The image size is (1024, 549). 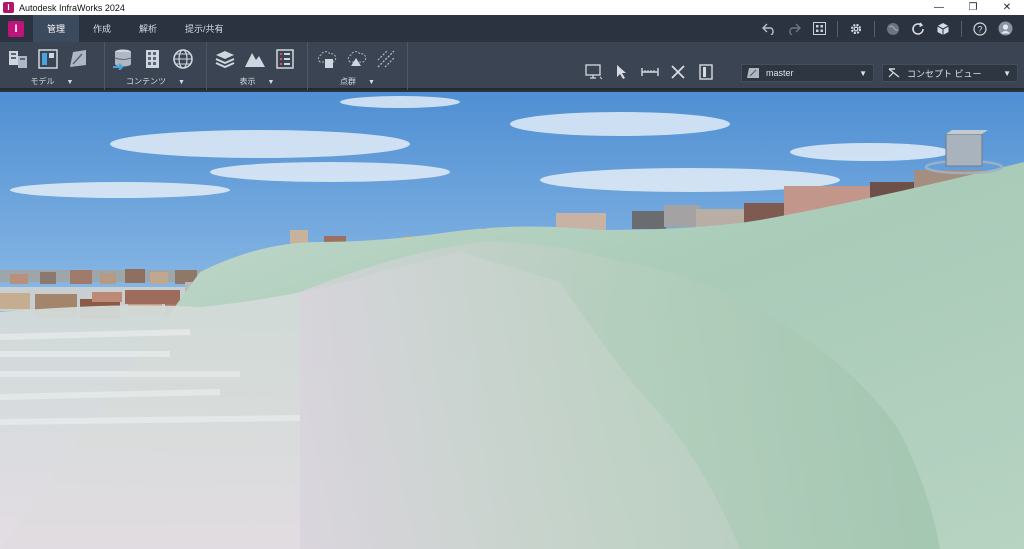 What do you see at coordinates (148, 28) in the screenshot?
I see `tab-analyze: 解析` at bounding box center [148, 28].